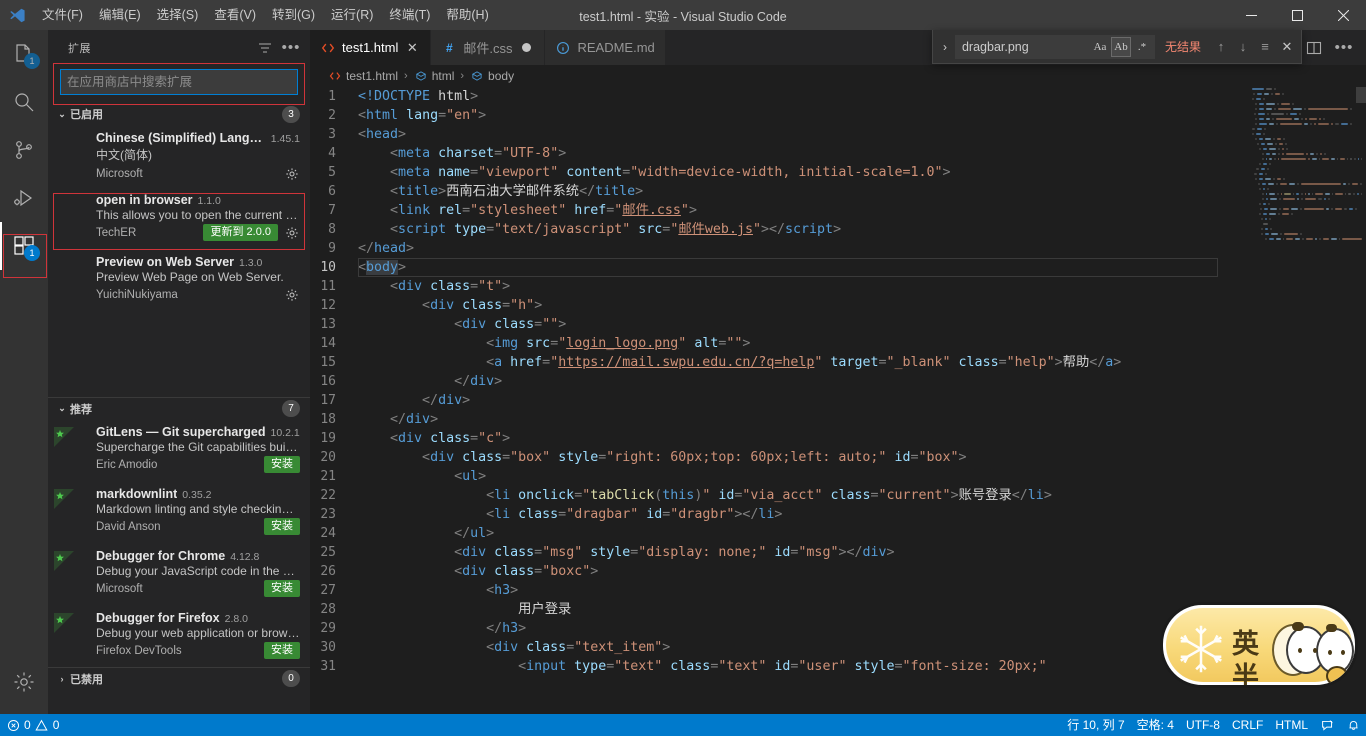  I want to click on breadcrumb-symbol-body: body, so click(492, 76).